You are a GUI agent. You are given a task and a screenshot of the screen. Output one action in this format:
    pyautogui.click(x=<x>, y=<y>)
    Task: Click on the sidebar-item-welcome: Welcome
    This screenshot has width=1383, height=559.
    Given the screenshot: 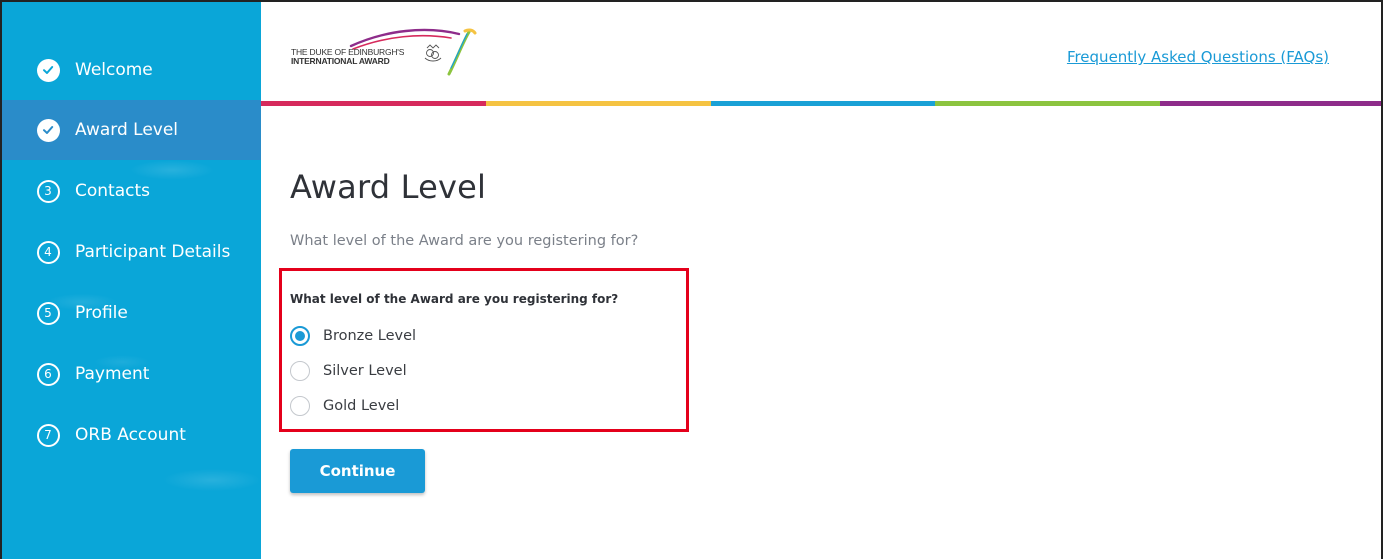 What is the action you would take?
    pyautogui.click(x=131, y=70)
    